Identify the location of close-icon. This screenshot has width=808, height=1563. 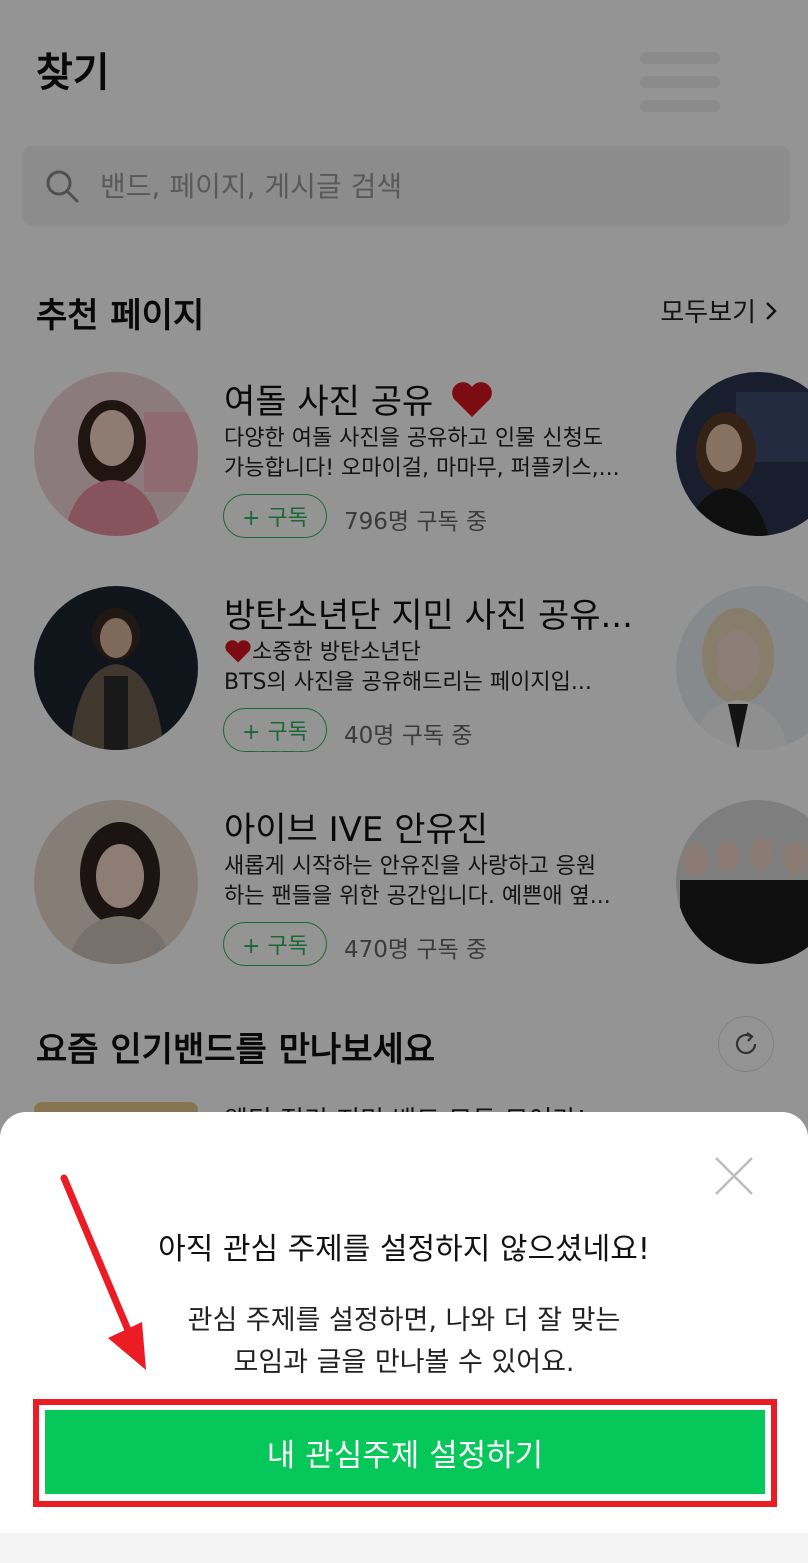
(734, 1176).